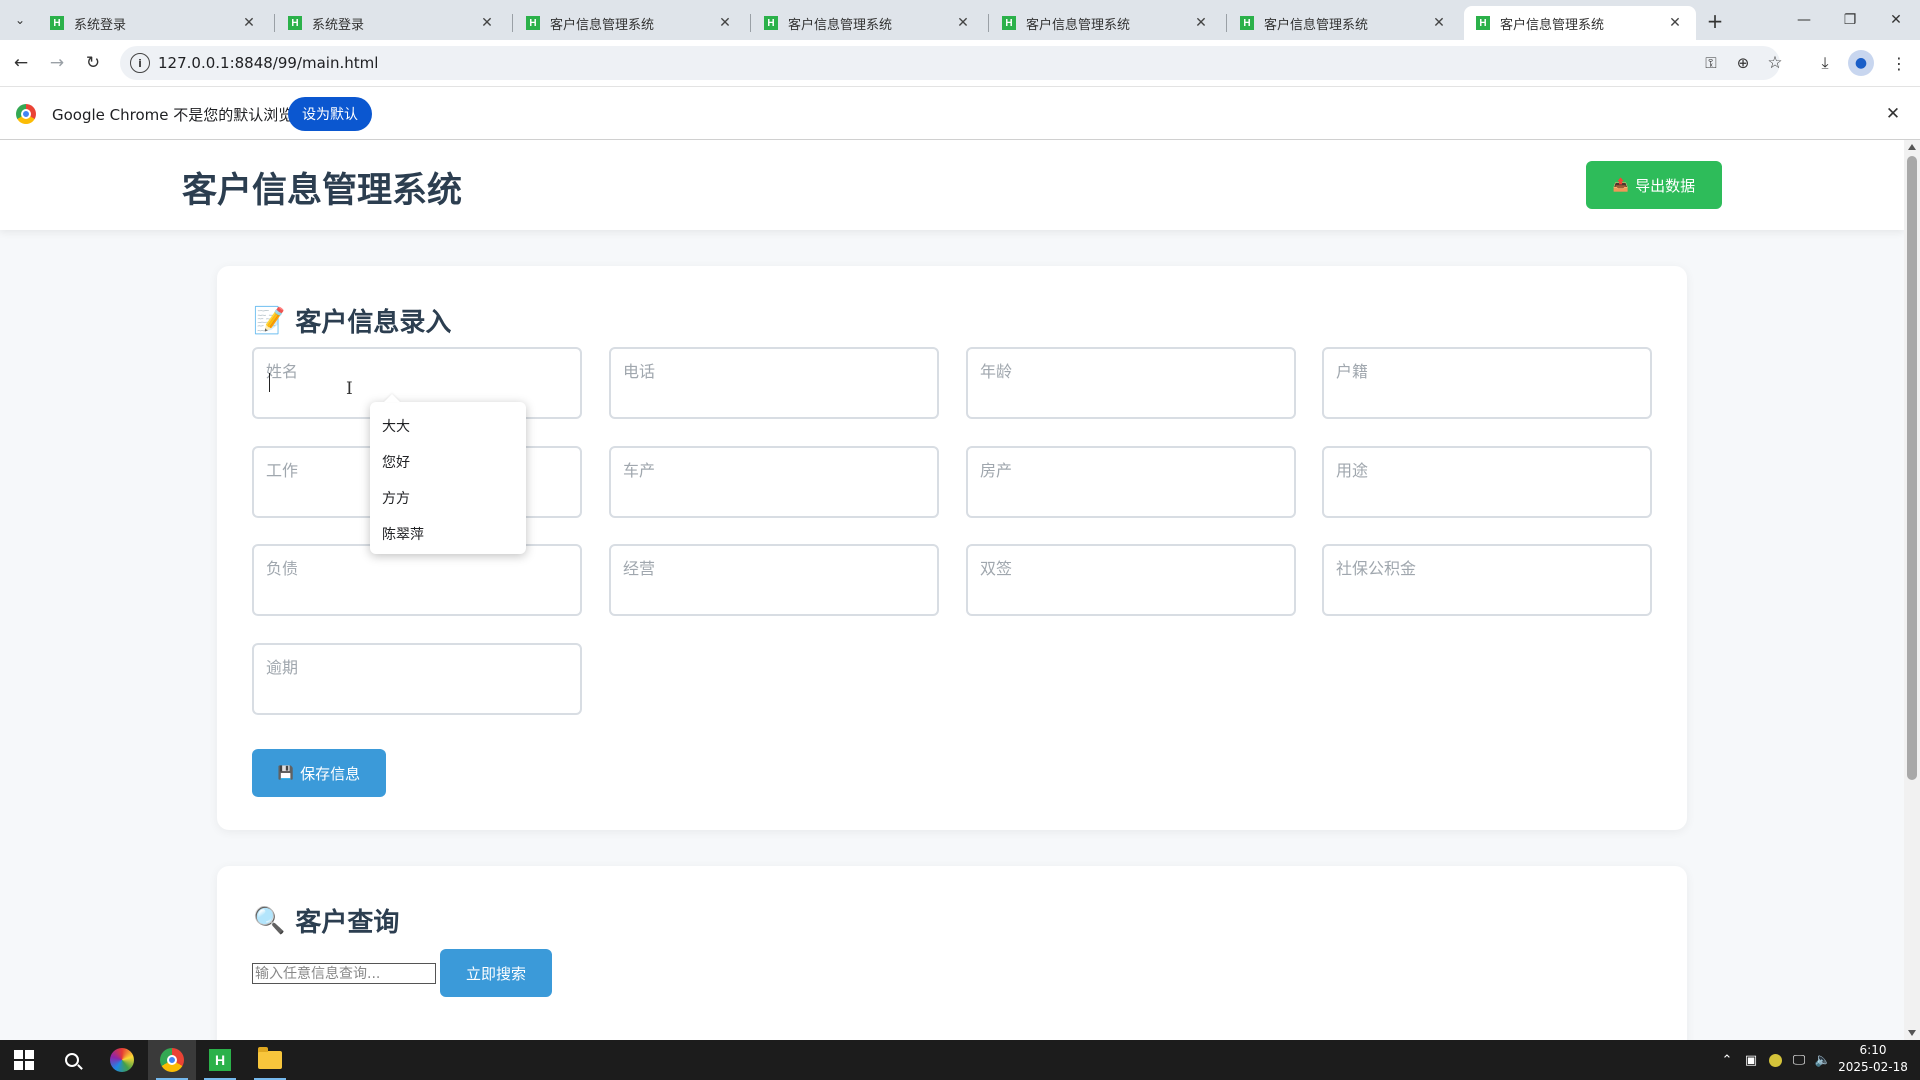 The image size is (1920, 1080). I want to click on site-info-icon: i, so click(140, 63).